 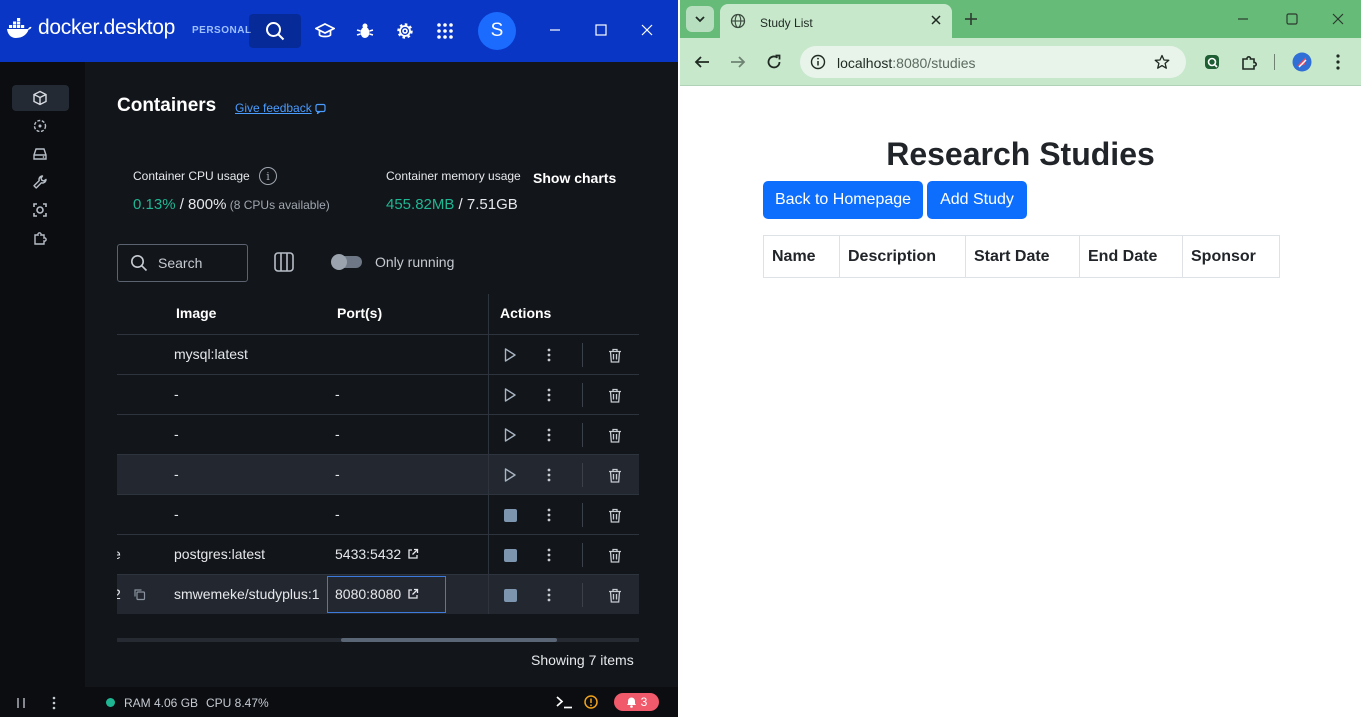 What do you see at coordinates (1338, 19) in the screenshot?
I see `close-icon` at bounding box center [1338, 19].